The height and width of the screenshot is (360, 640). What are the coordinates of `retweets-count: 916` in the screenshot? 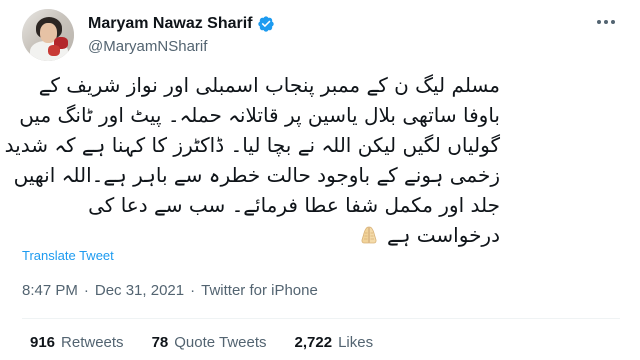 It's located at (43, 342).